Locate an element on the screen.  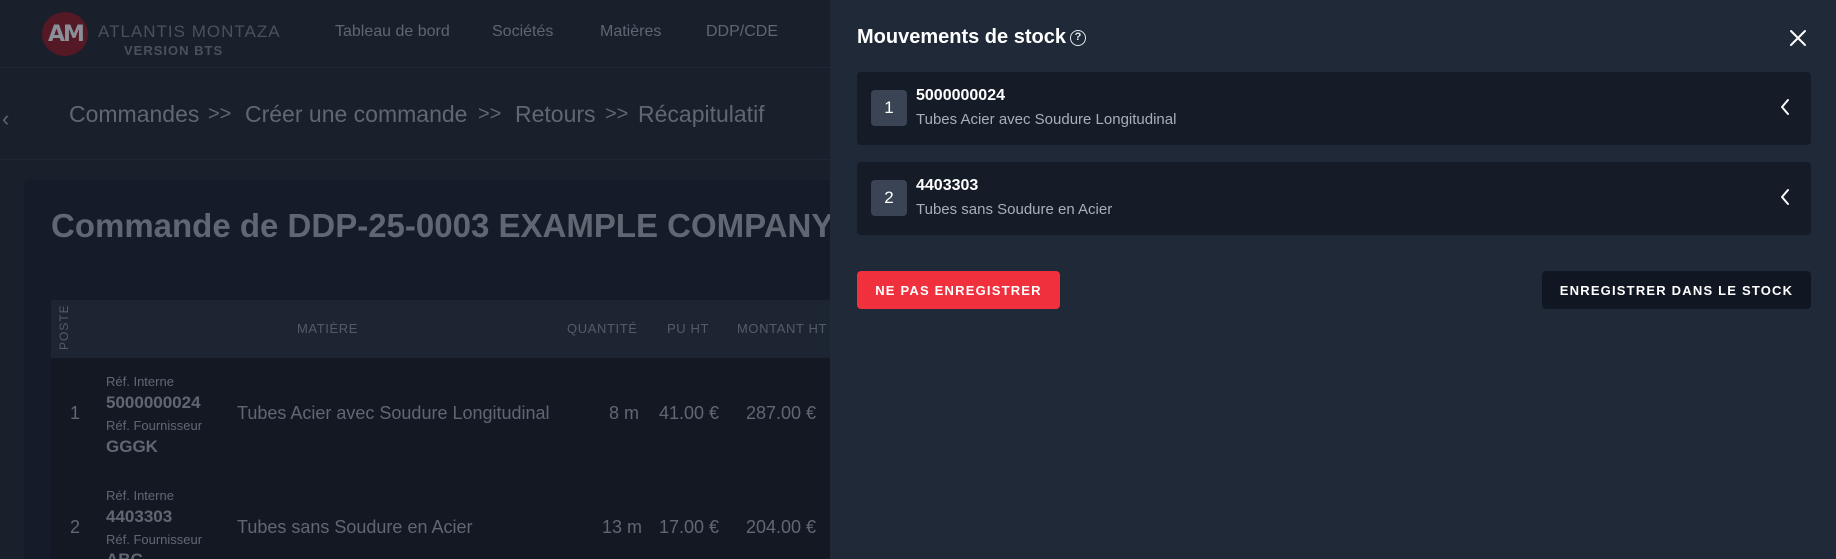
item-description: Tubes sans Soudure en Acier is located at coordinates (1014, 209).